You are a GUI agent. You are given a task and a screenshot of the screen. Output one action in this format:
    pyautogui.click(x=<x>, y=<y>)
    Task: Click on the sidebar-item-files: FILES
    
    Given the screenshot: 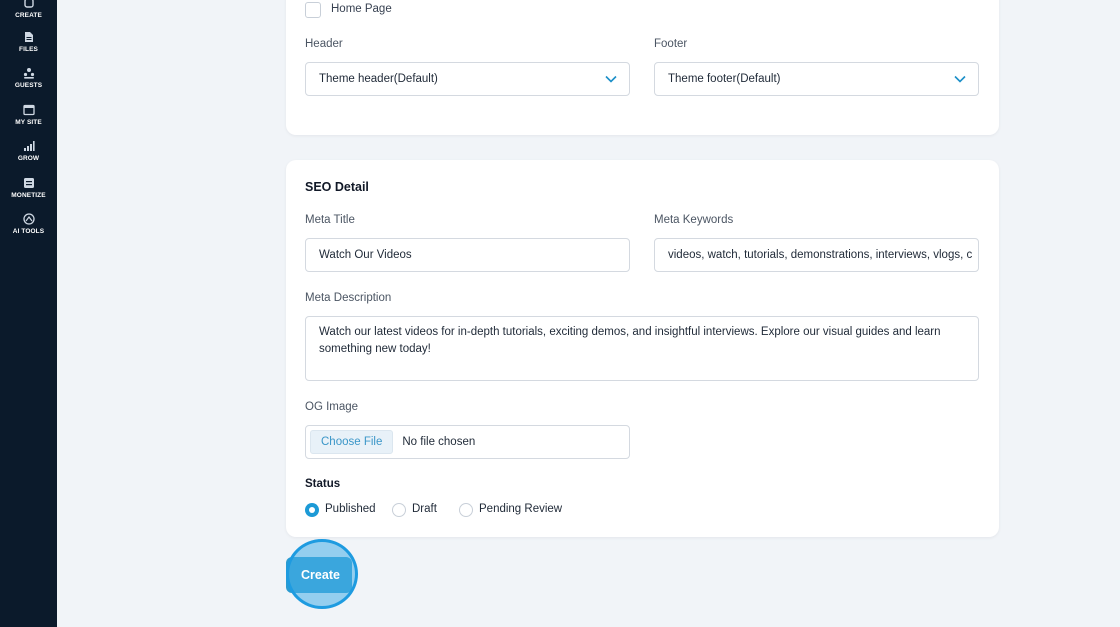 What is the action you would take?
    pyautogui.click(x=28, y=41)
    